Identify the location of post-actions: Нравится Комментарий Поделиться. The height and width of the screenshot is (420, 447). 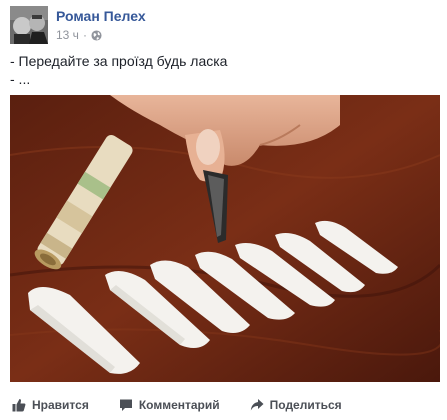
(225, 405).